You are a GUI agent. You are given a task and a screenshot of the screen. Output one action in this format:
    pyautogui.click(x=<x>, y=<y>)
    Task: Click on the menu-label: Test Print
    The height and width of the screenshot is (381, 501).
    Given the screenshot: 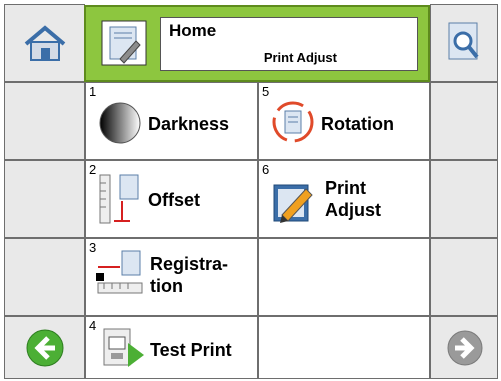 What is the action you would take?
    pyautogui.click(x=191, y=350)
    